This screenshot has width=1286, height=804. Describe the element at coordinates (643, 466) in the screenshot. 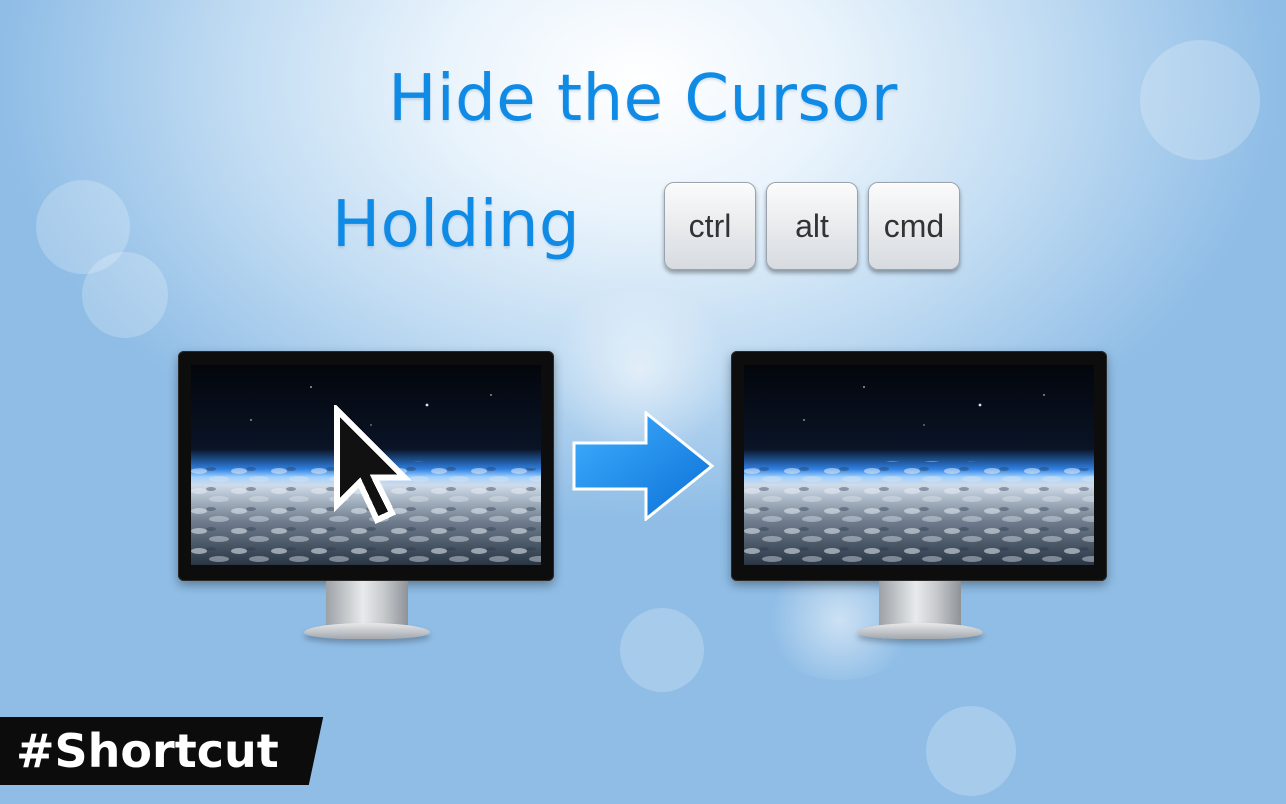

I see `right-arrow-icon` at that location.